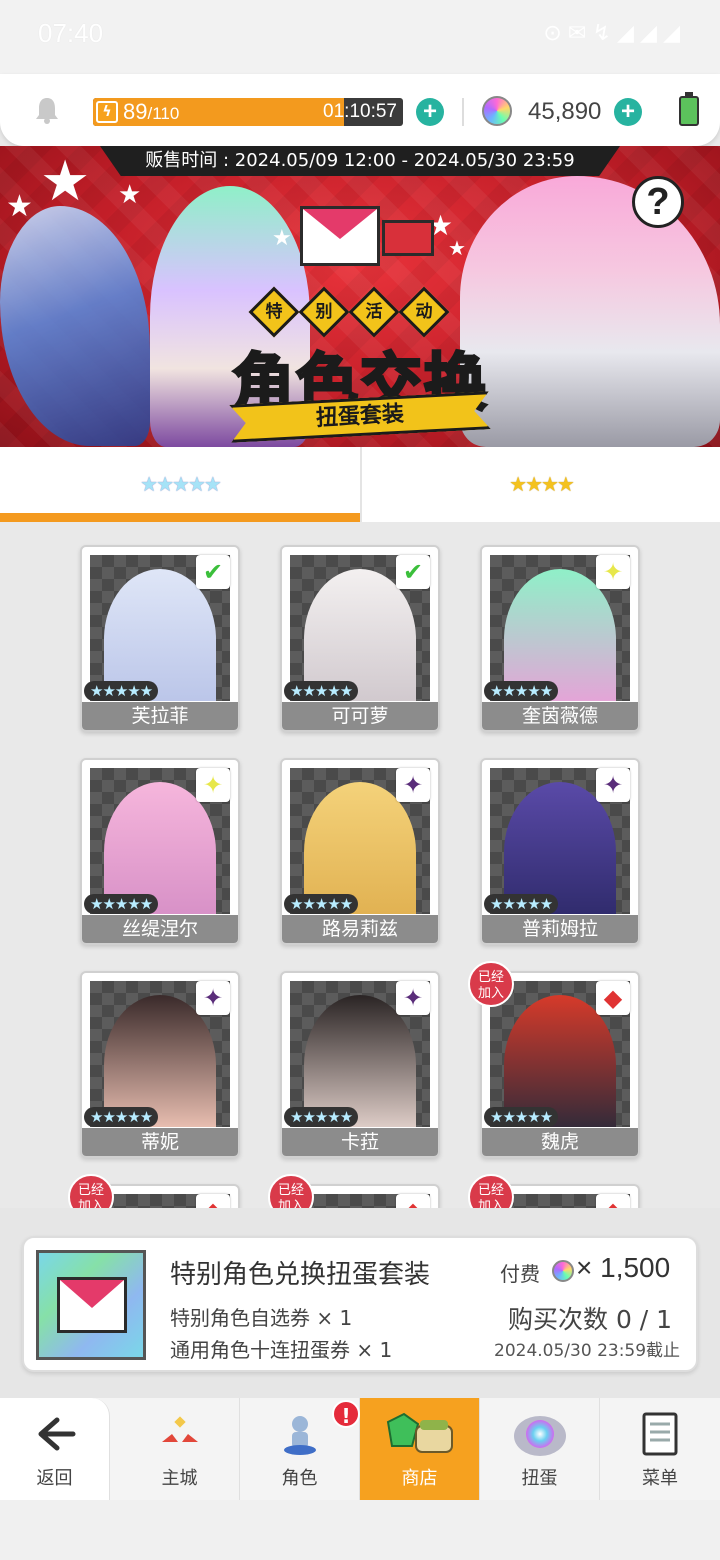  What do you see at coordinates (360, 929) in the screenshot?
I see `character-name: 路易莉兹` at bounding box center [360, 929].